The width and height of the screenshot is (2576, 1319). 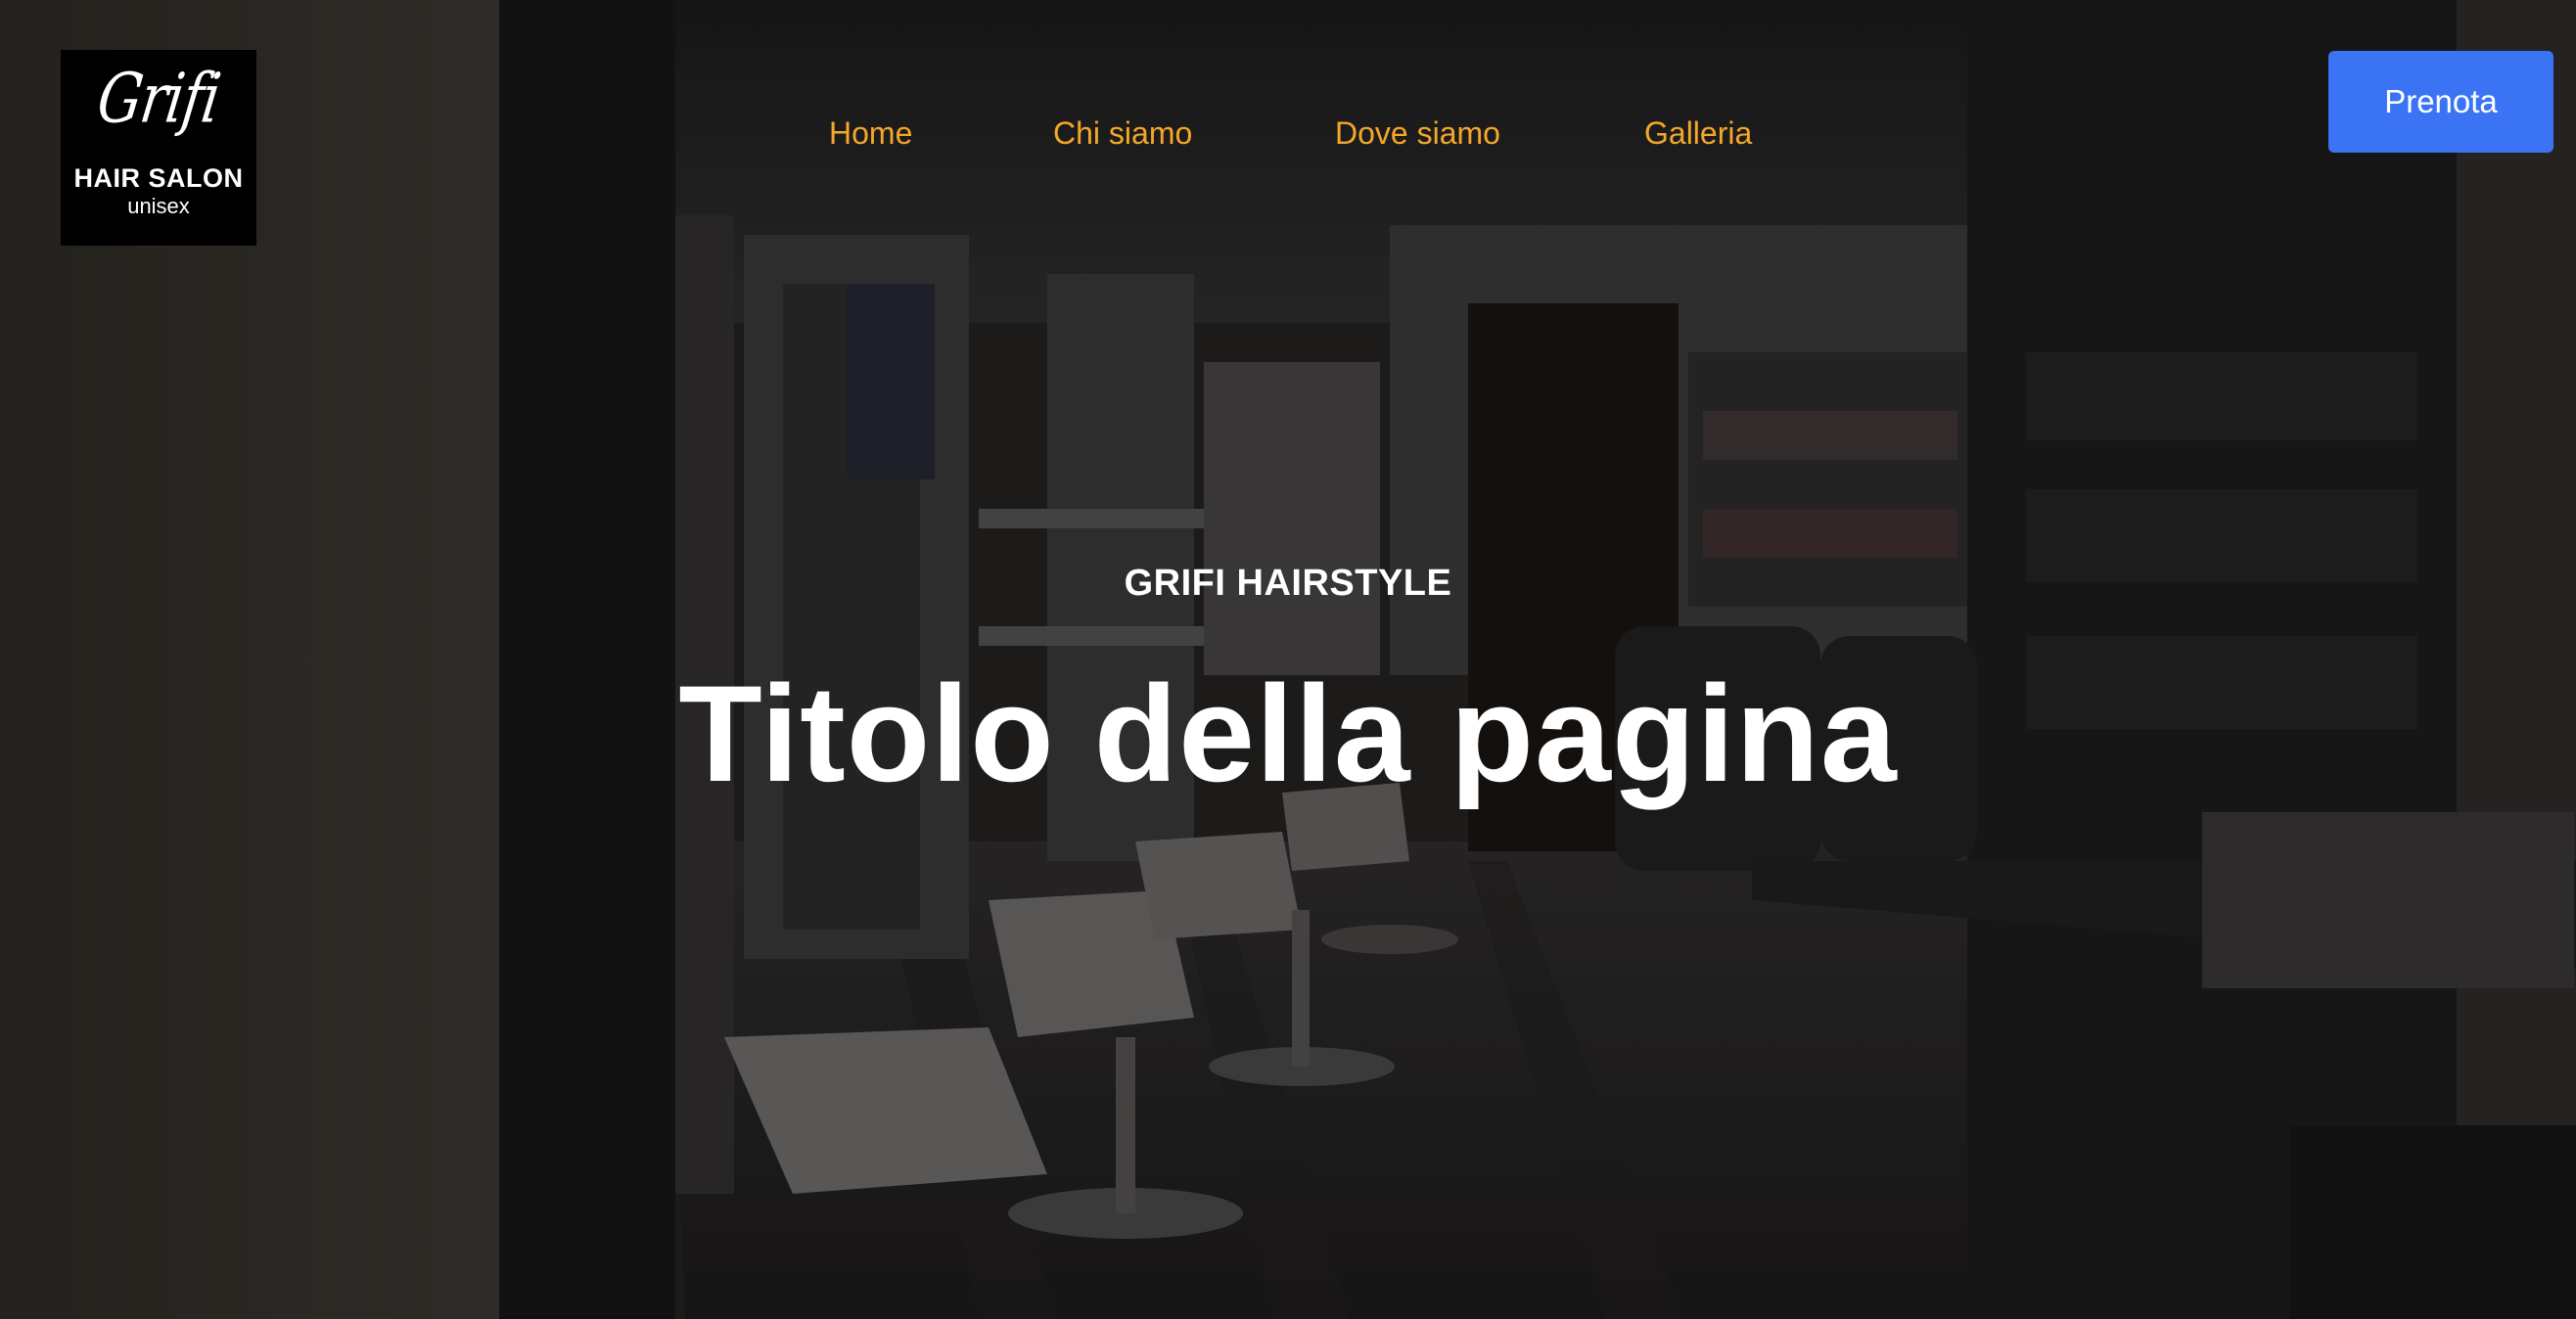 I want to click on nav-item-galleria: Galleria, so click(x=1698, y=133).